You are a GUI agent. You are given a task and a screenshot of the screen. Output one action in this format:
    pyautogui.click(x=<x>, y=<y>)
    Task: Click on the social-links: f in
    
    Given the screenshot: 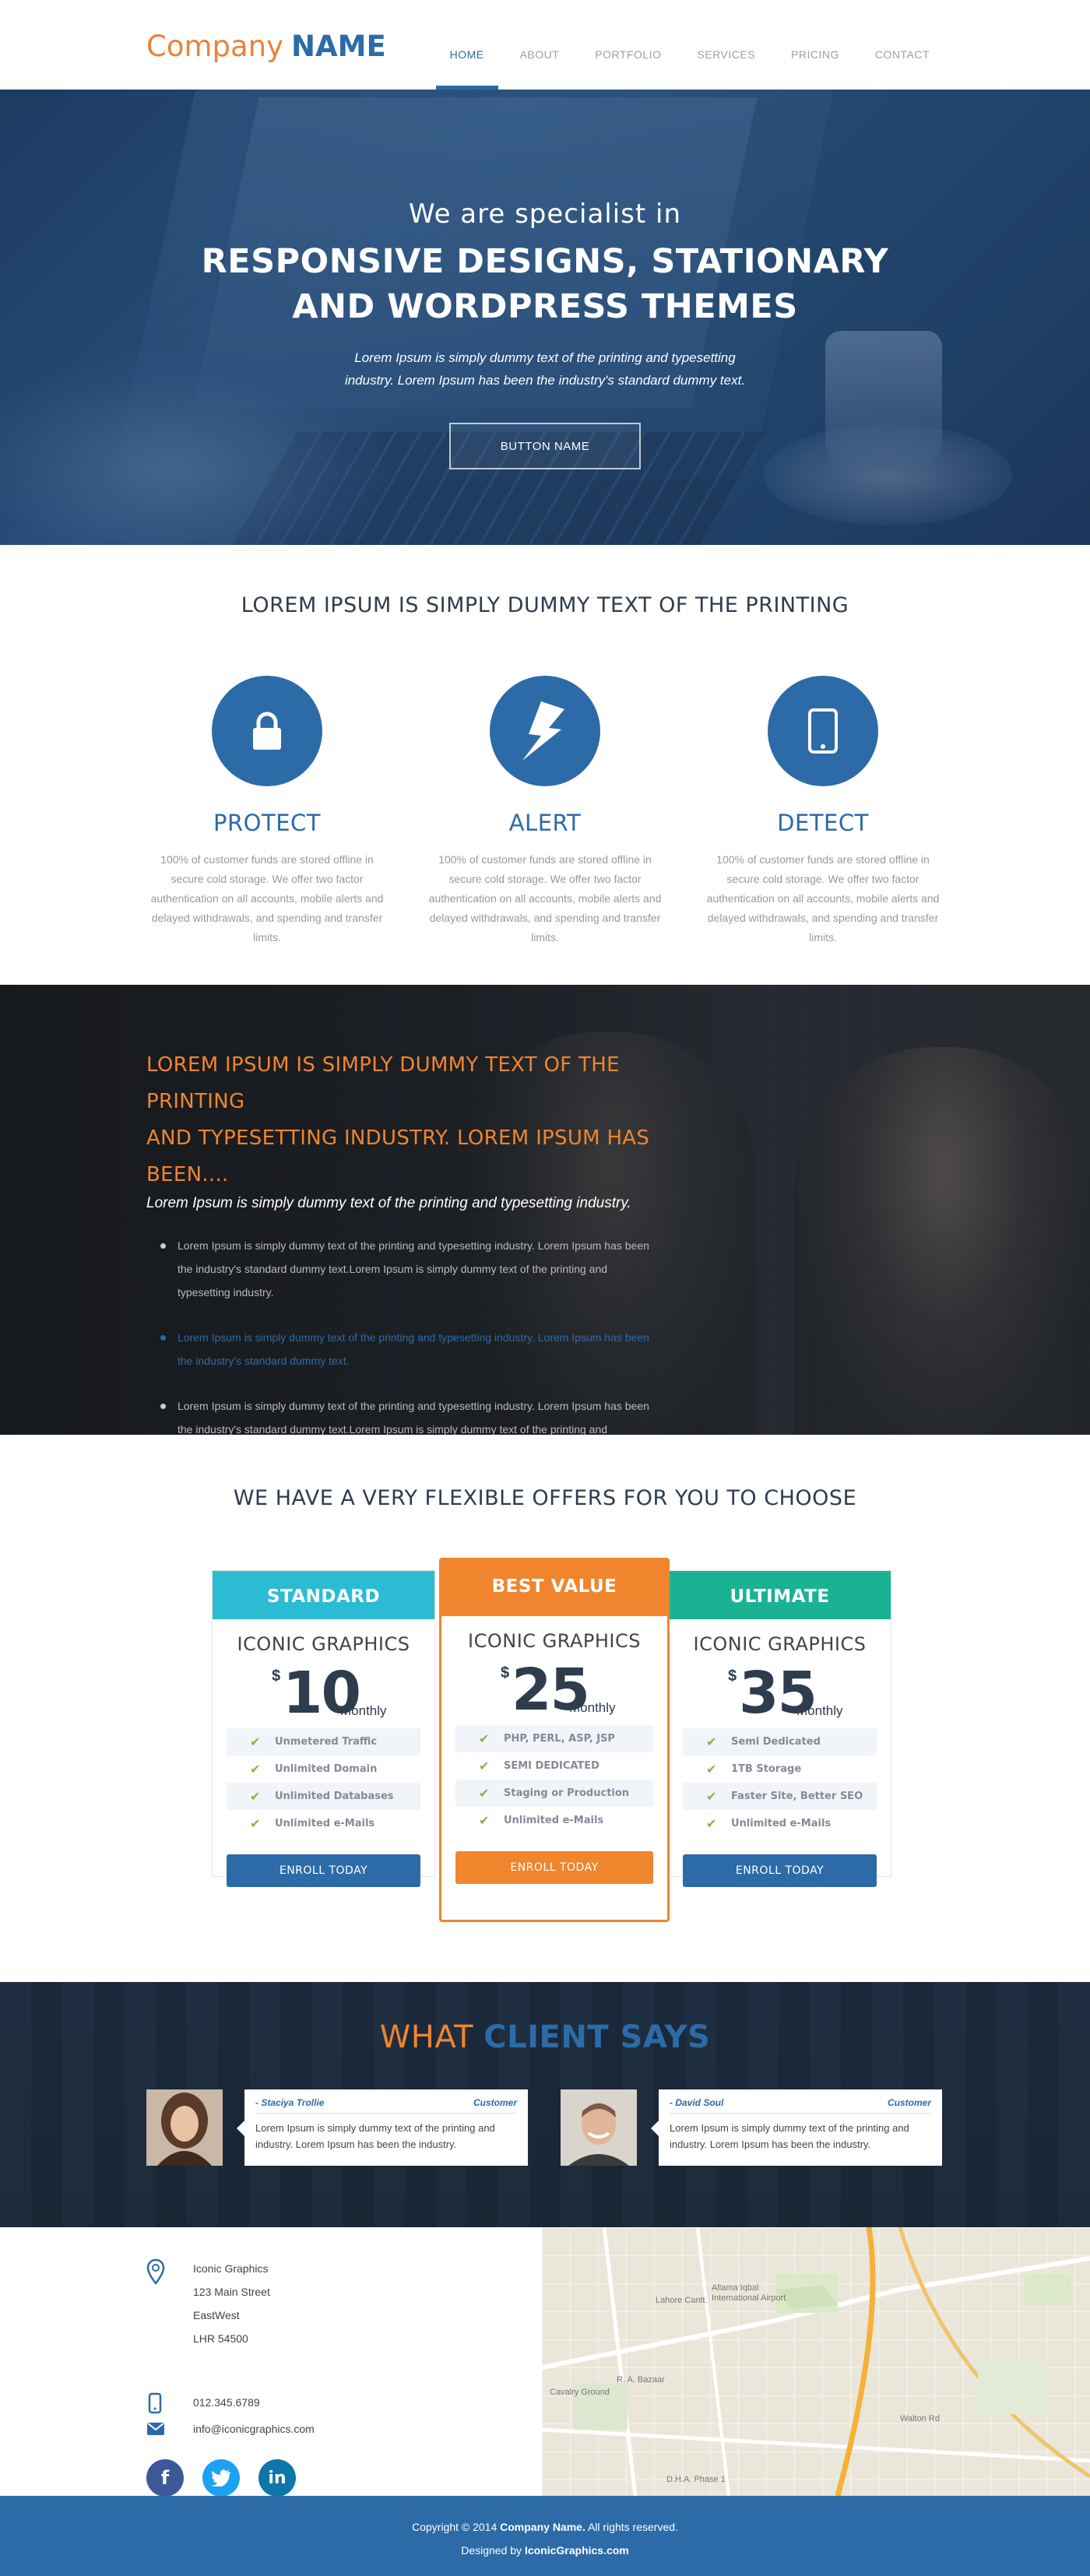 What is the action you would take?
    pyautogui.click(x=221, y=2478)
    